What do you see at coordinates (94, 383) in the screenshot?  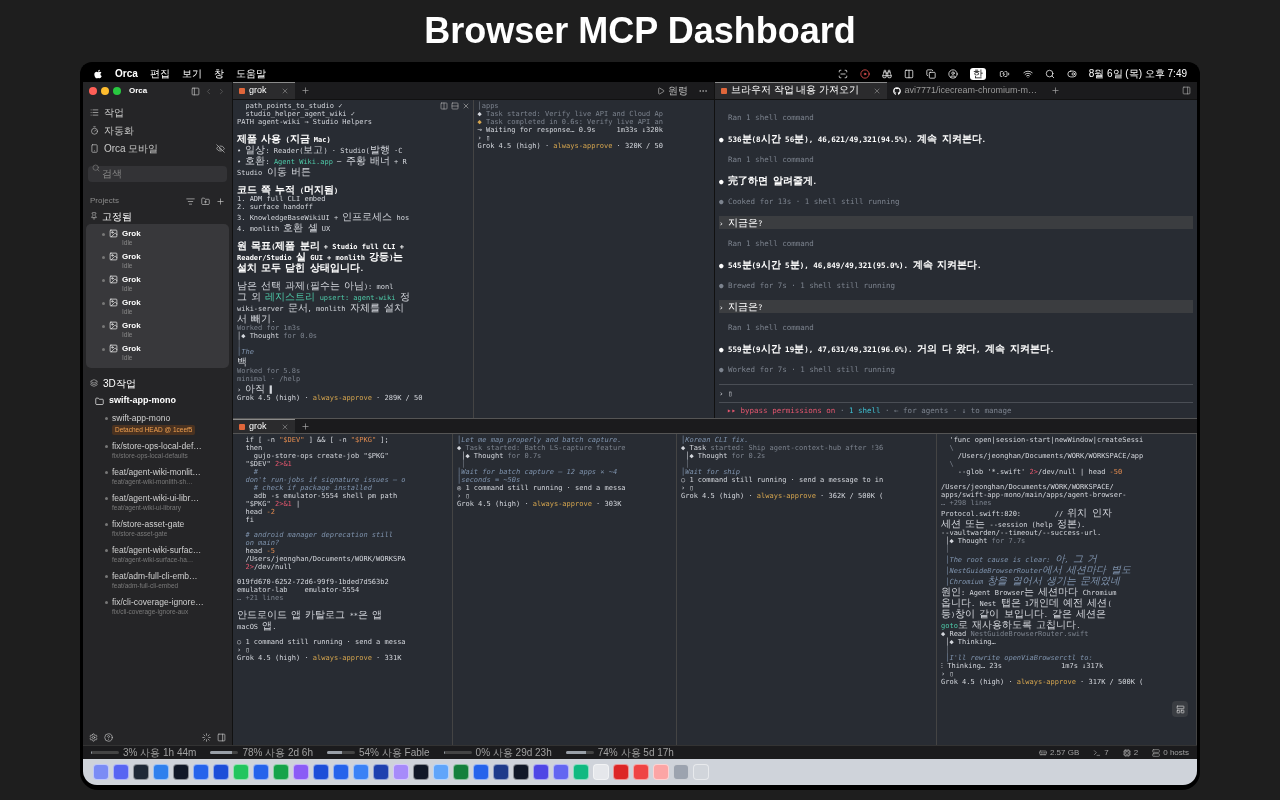 I see `layers-icon` at bounding box center [94, 383].